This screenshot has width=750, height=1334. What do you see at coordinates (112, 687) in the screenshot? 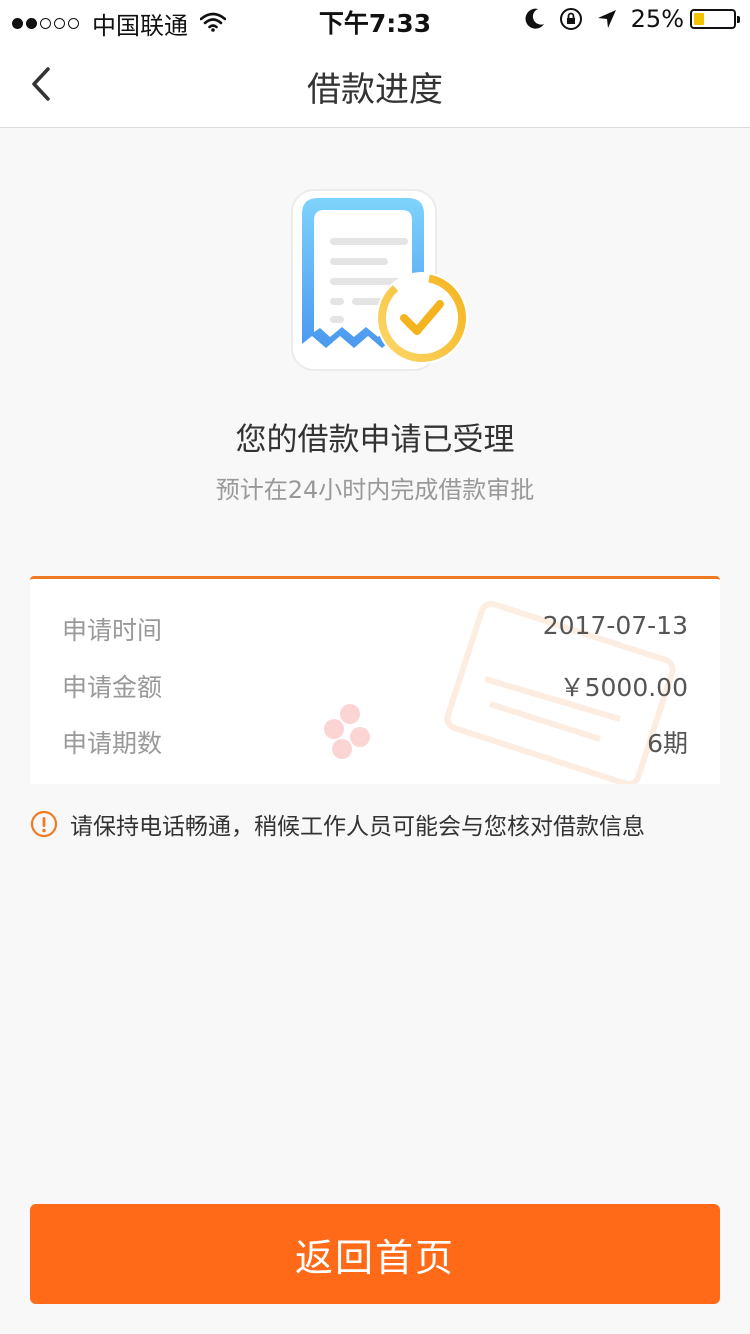
I see `detail-label: 申请金额` at bounding box center [112, 687].